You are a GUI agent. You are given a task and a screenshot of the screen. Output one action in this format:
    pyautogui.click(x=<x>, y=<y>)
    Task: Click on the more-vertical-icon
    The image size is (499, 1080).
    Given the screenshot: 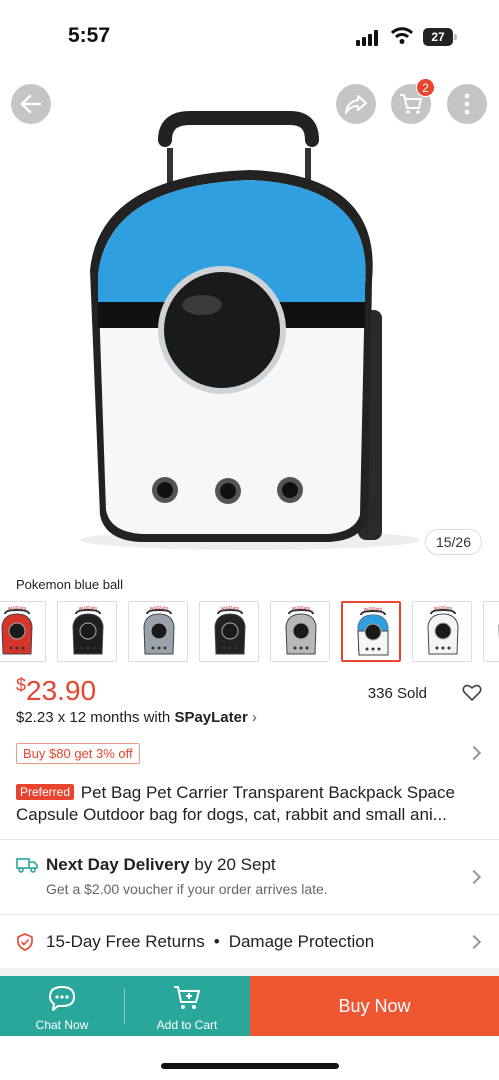 What is the action you would take?
    pyautogui.click(x=467, y=104)
    